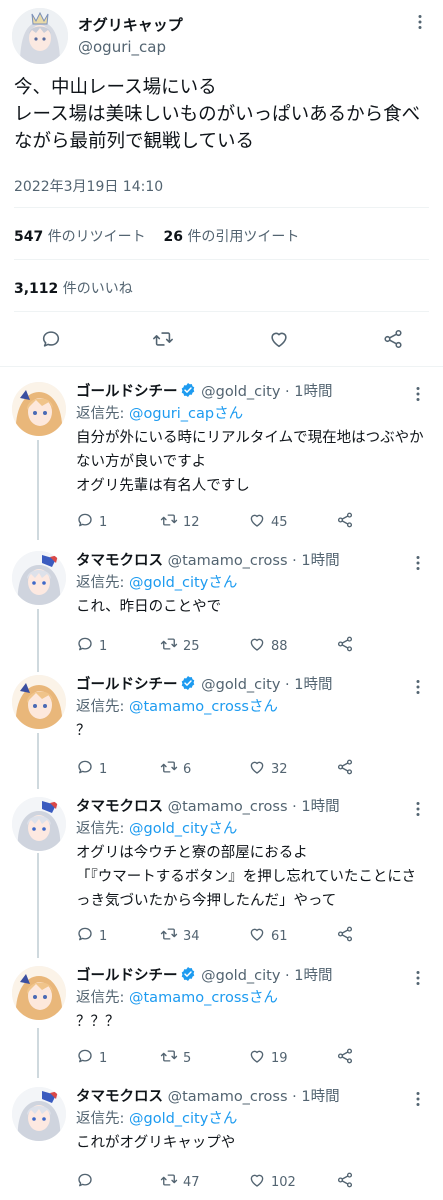 Image resolution: width=443 pixels, height=1200 pixels. Describe the element at coordinates (180, 936) in the screenshot. I see `retweet-button: 34` at that location.